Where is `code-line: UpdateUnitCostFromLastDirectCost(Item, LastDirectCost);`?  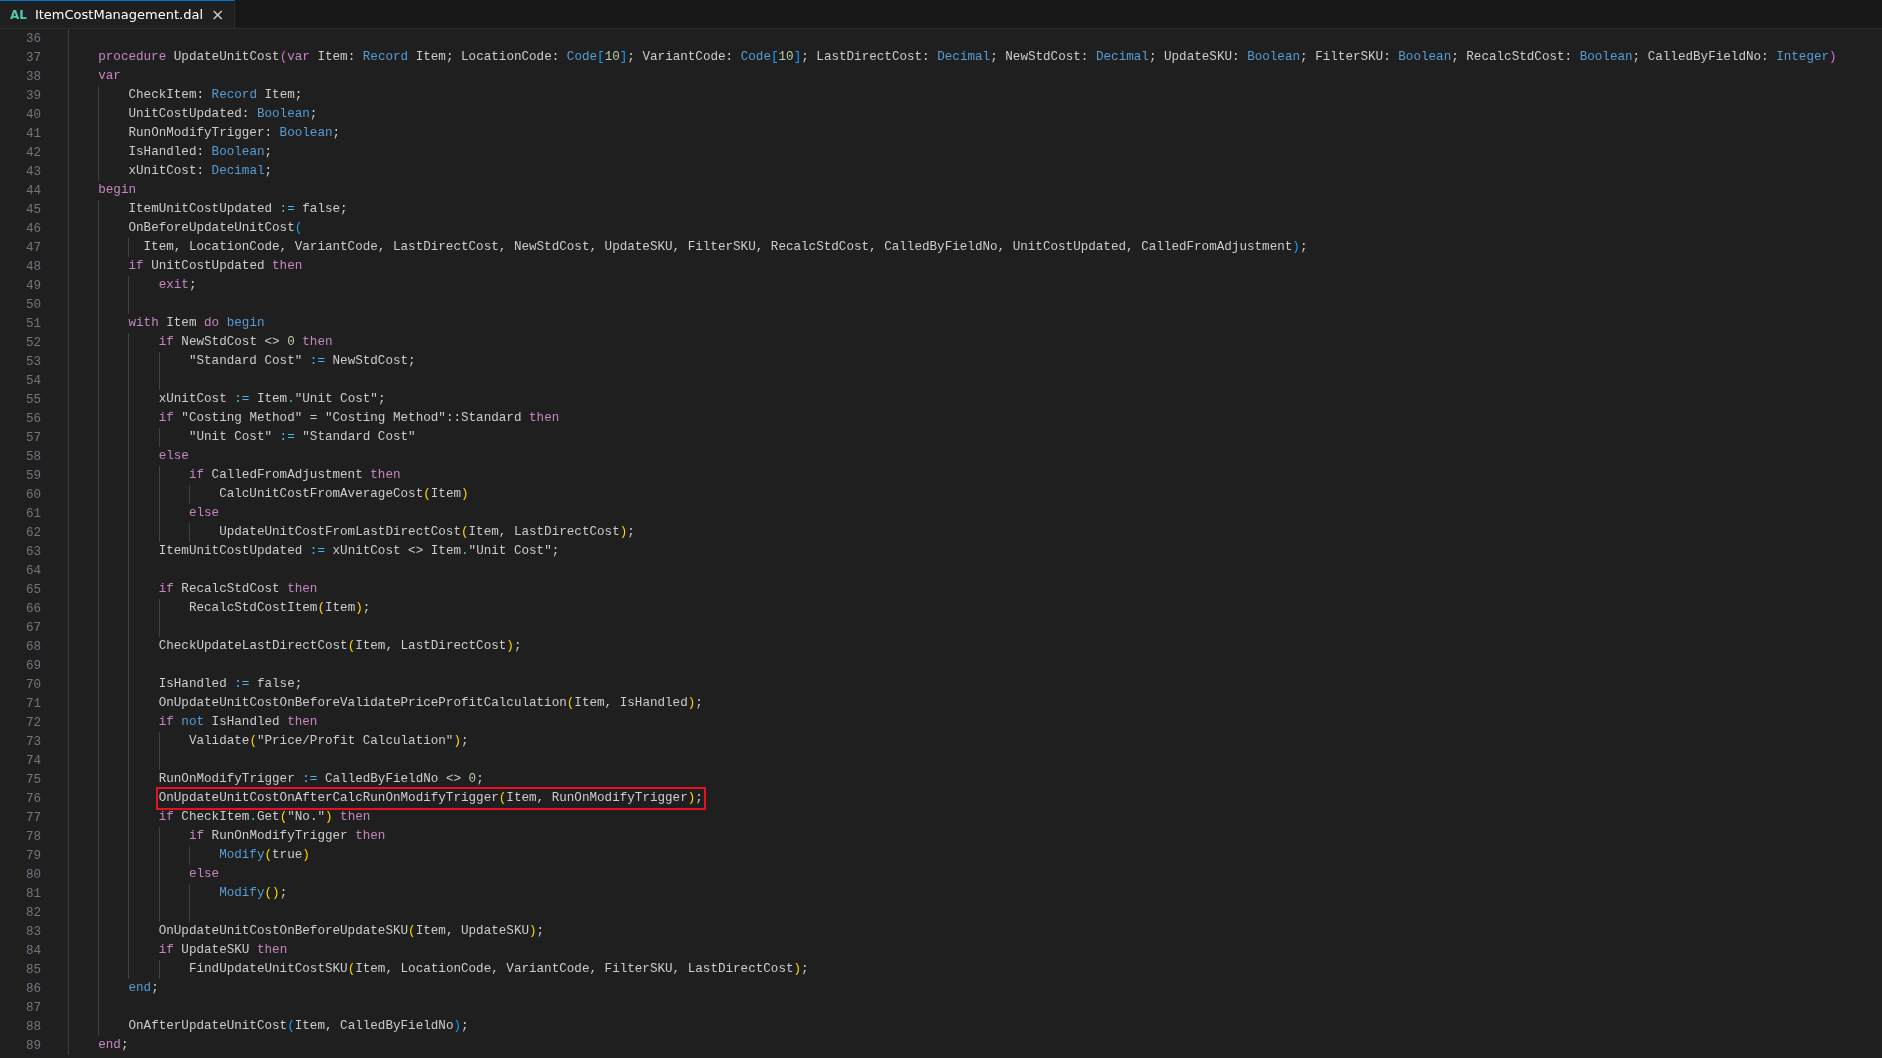
code-line: UpdateUnitCostFromLastDirectCost(Item, LastDirectCost); is located at coordinates (427, 532).